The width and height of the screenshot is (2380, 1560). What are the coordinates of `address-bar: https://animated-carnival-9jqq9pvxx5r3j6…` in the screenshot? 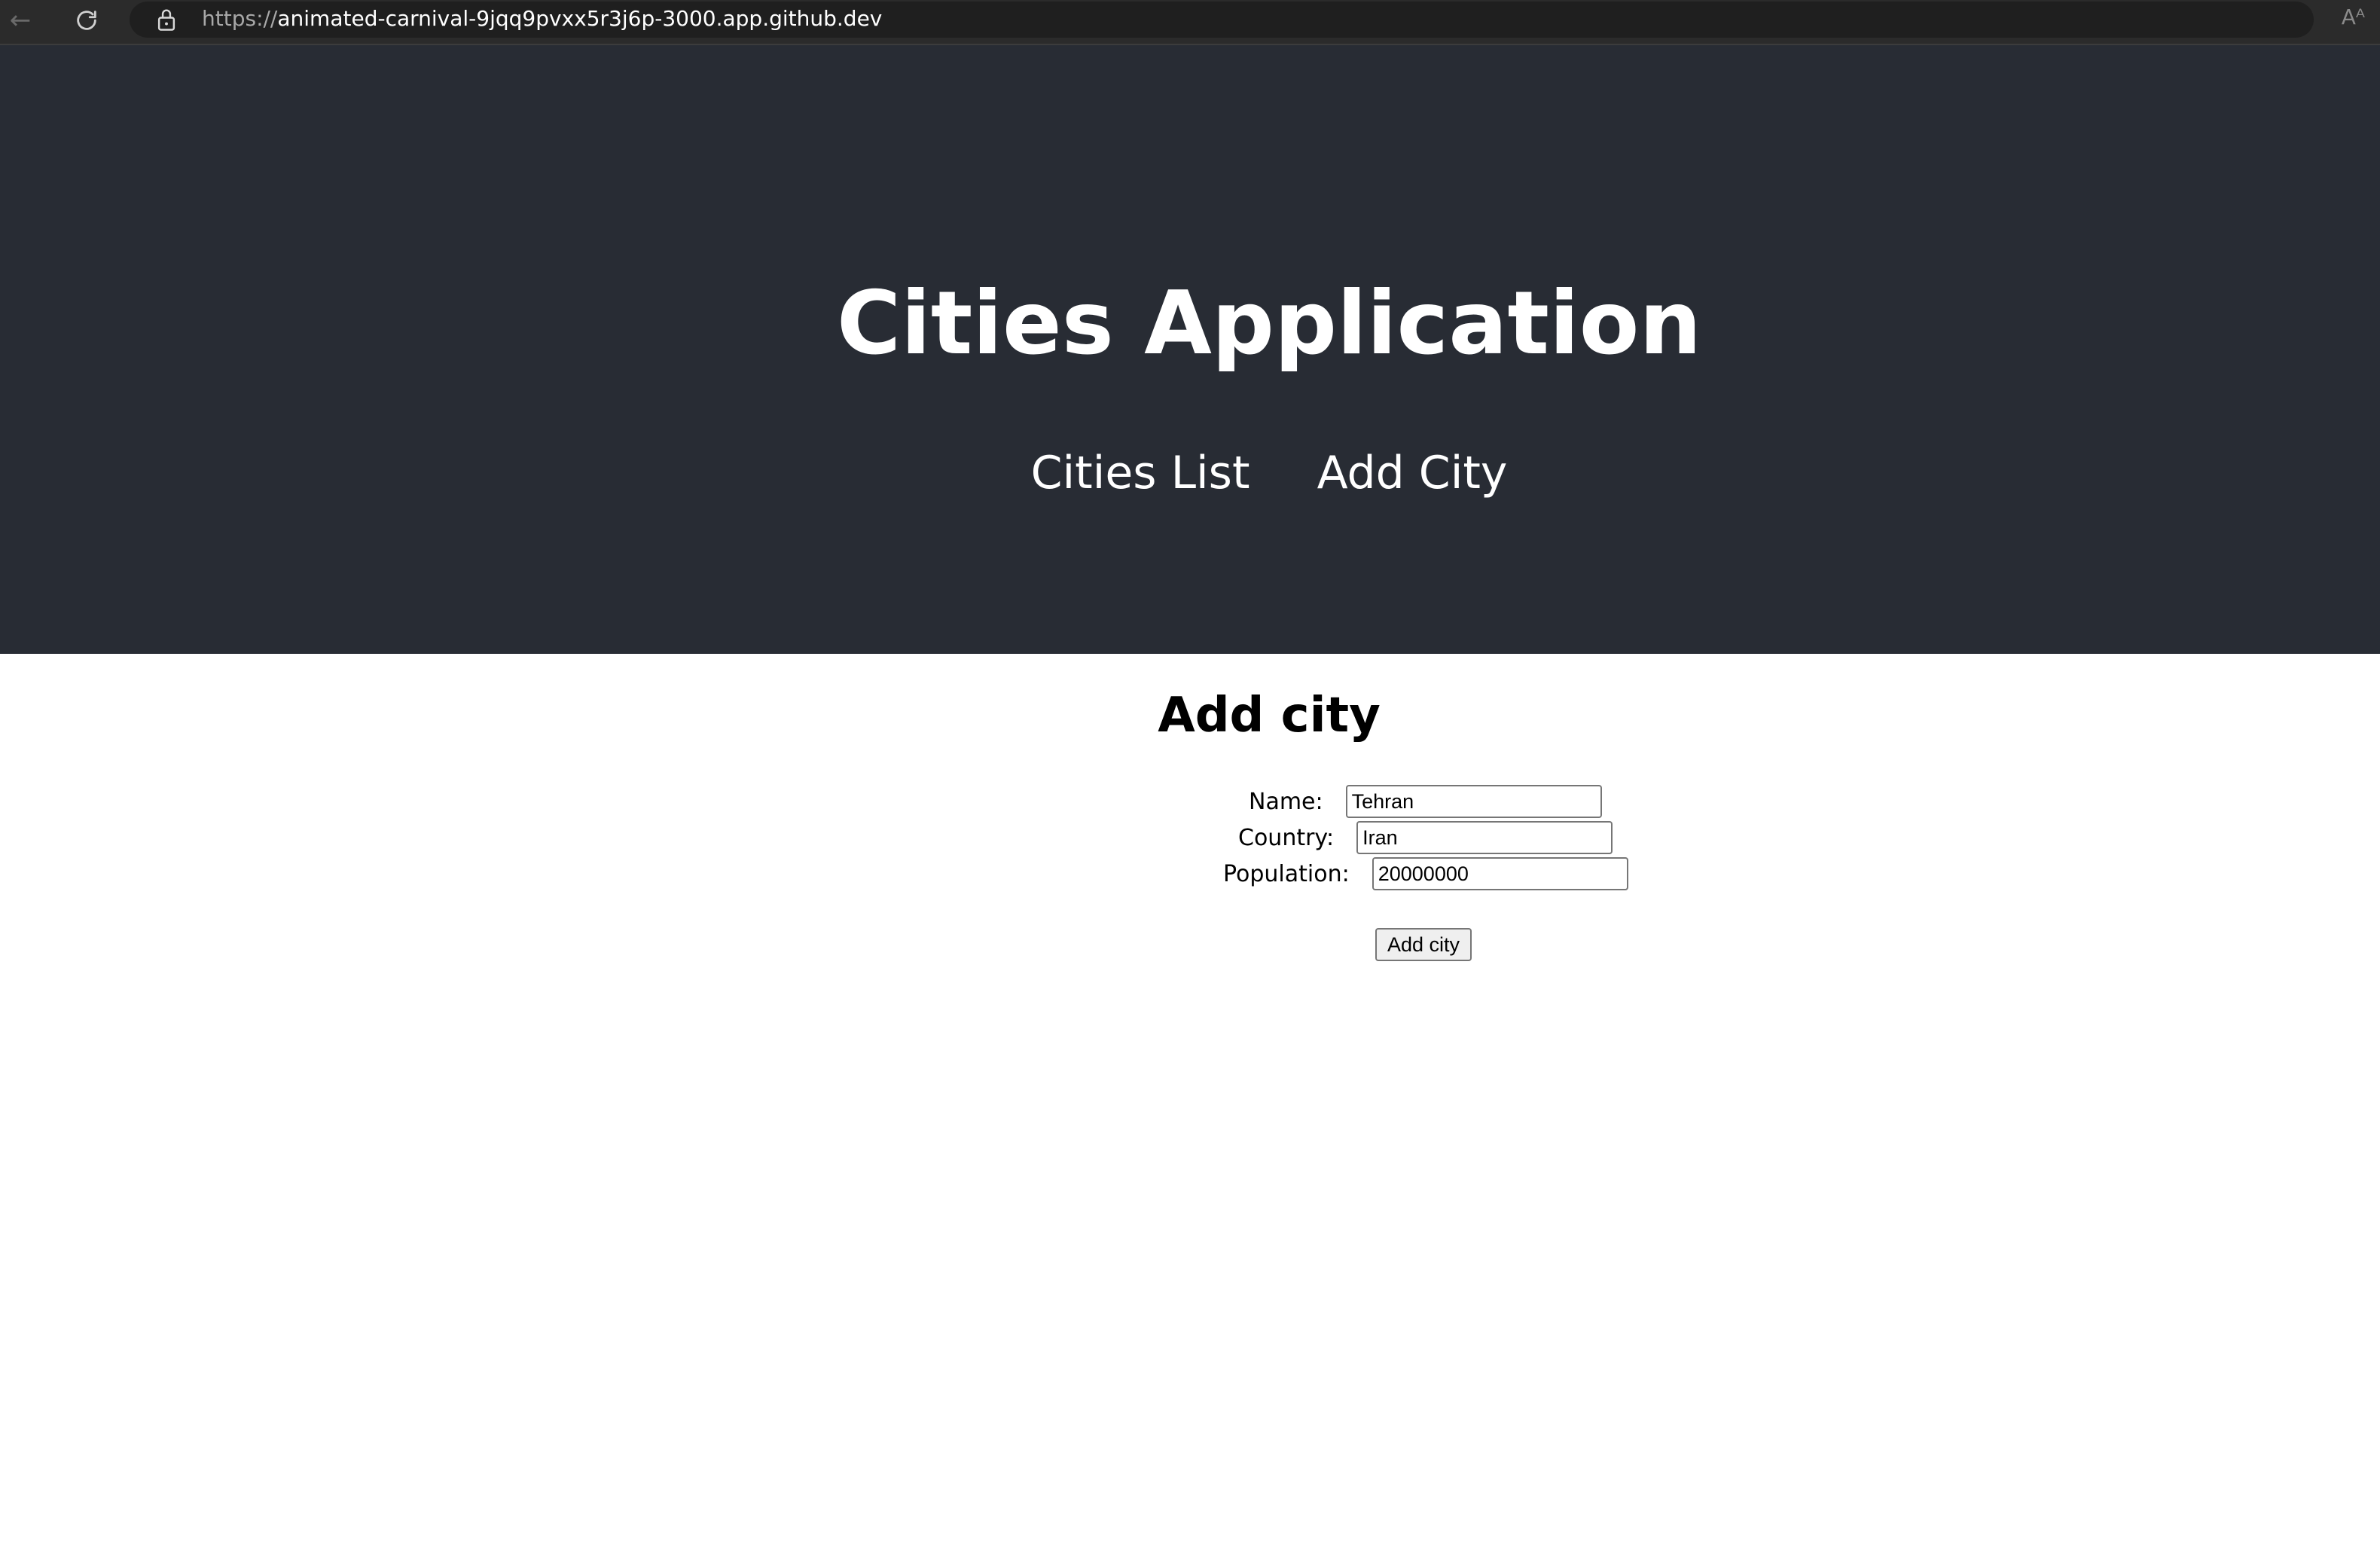 It's located at (1222, 20).